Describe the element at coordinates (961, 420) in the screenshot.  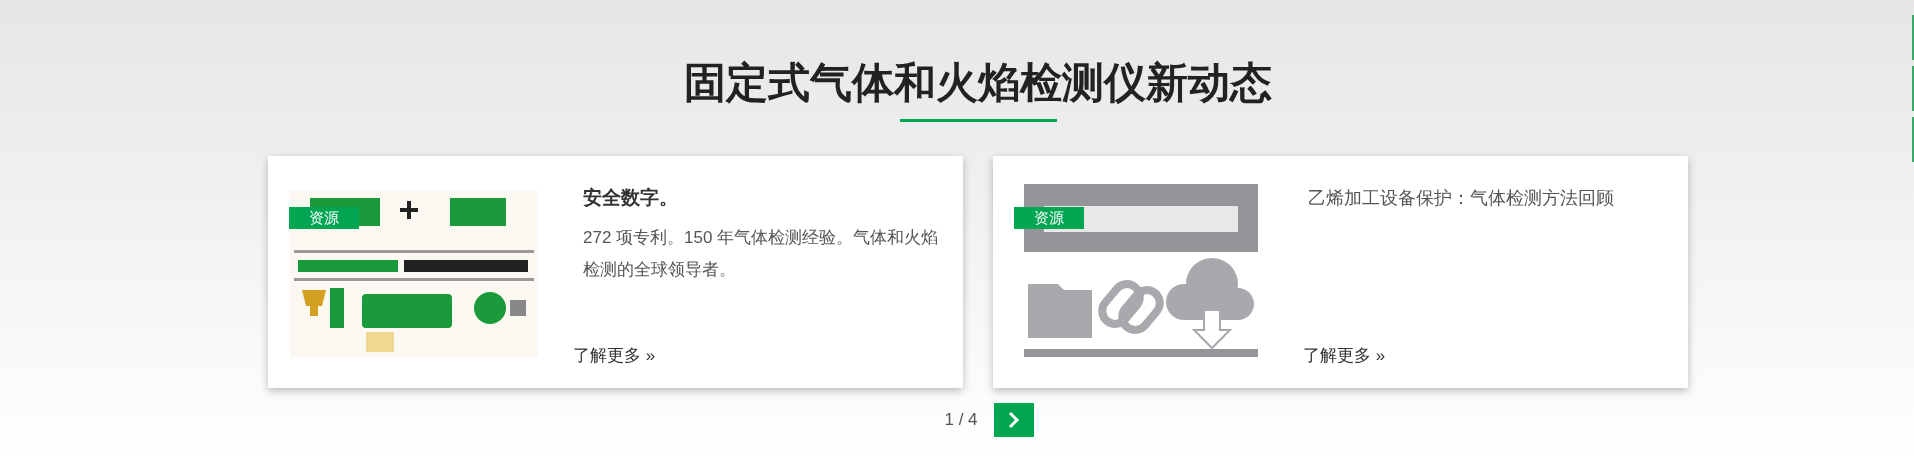
I see `page-counter: 1 / 4` at that location.